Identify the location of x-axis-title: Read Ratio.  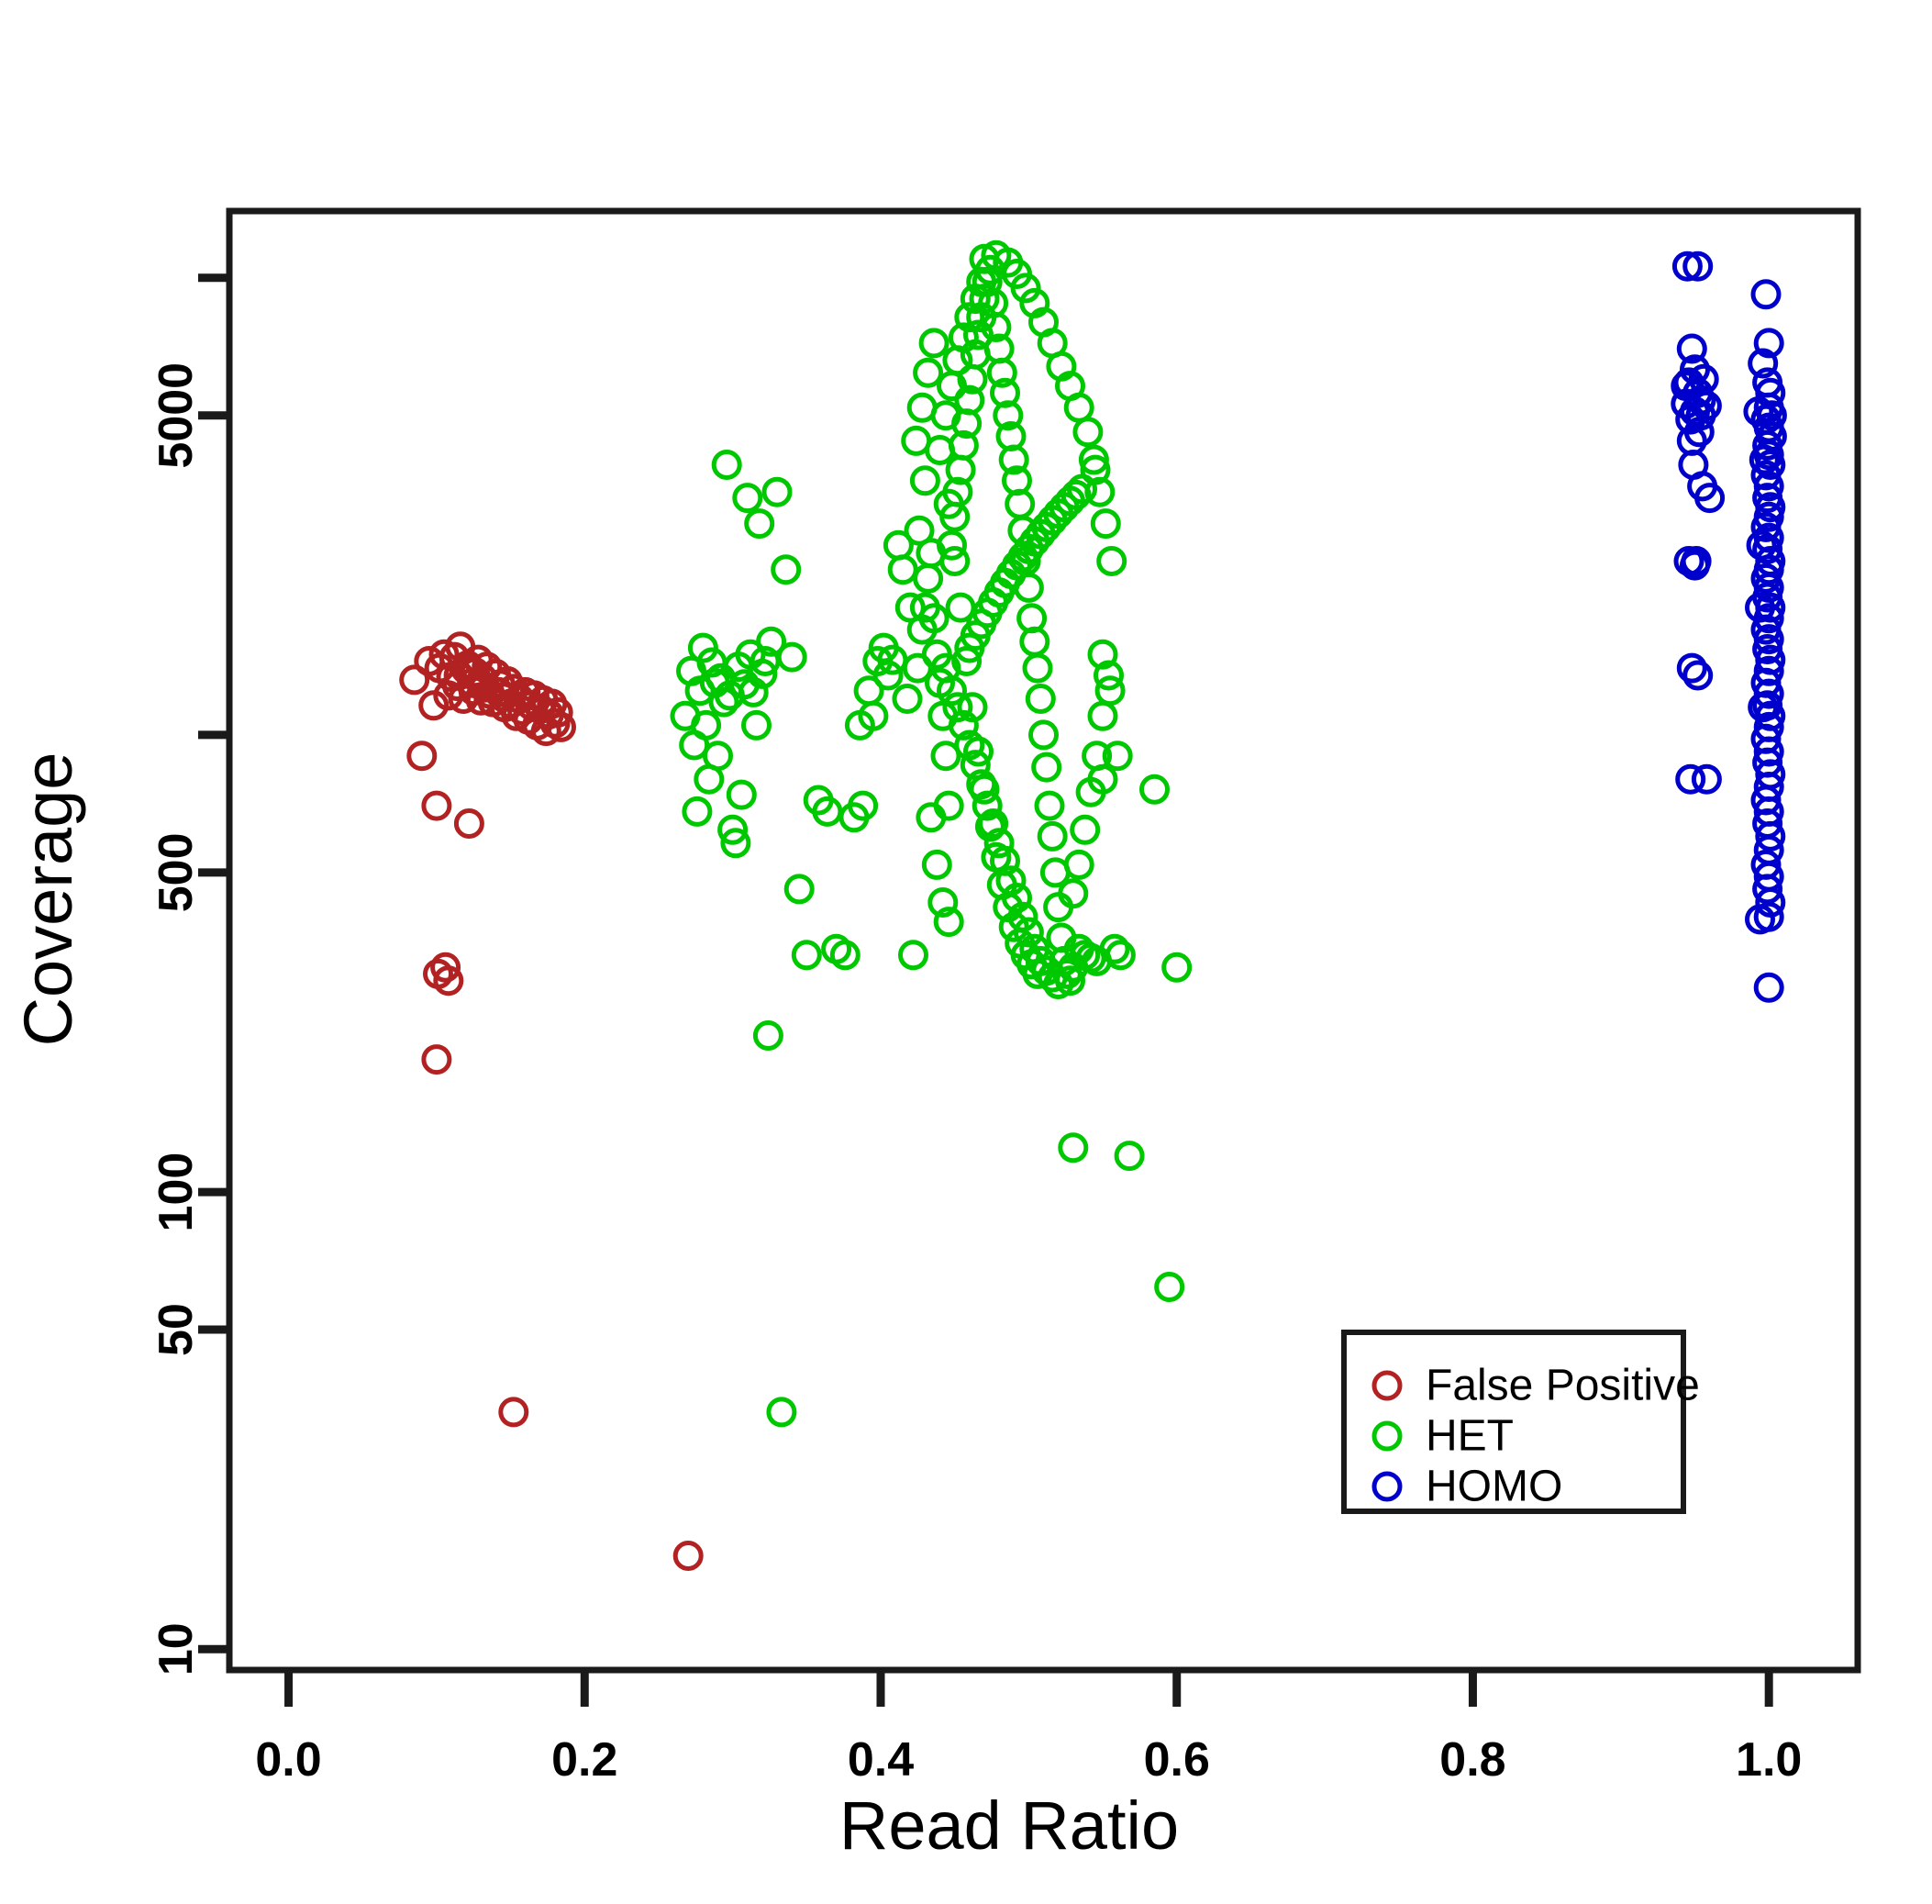
(1009, 1825).